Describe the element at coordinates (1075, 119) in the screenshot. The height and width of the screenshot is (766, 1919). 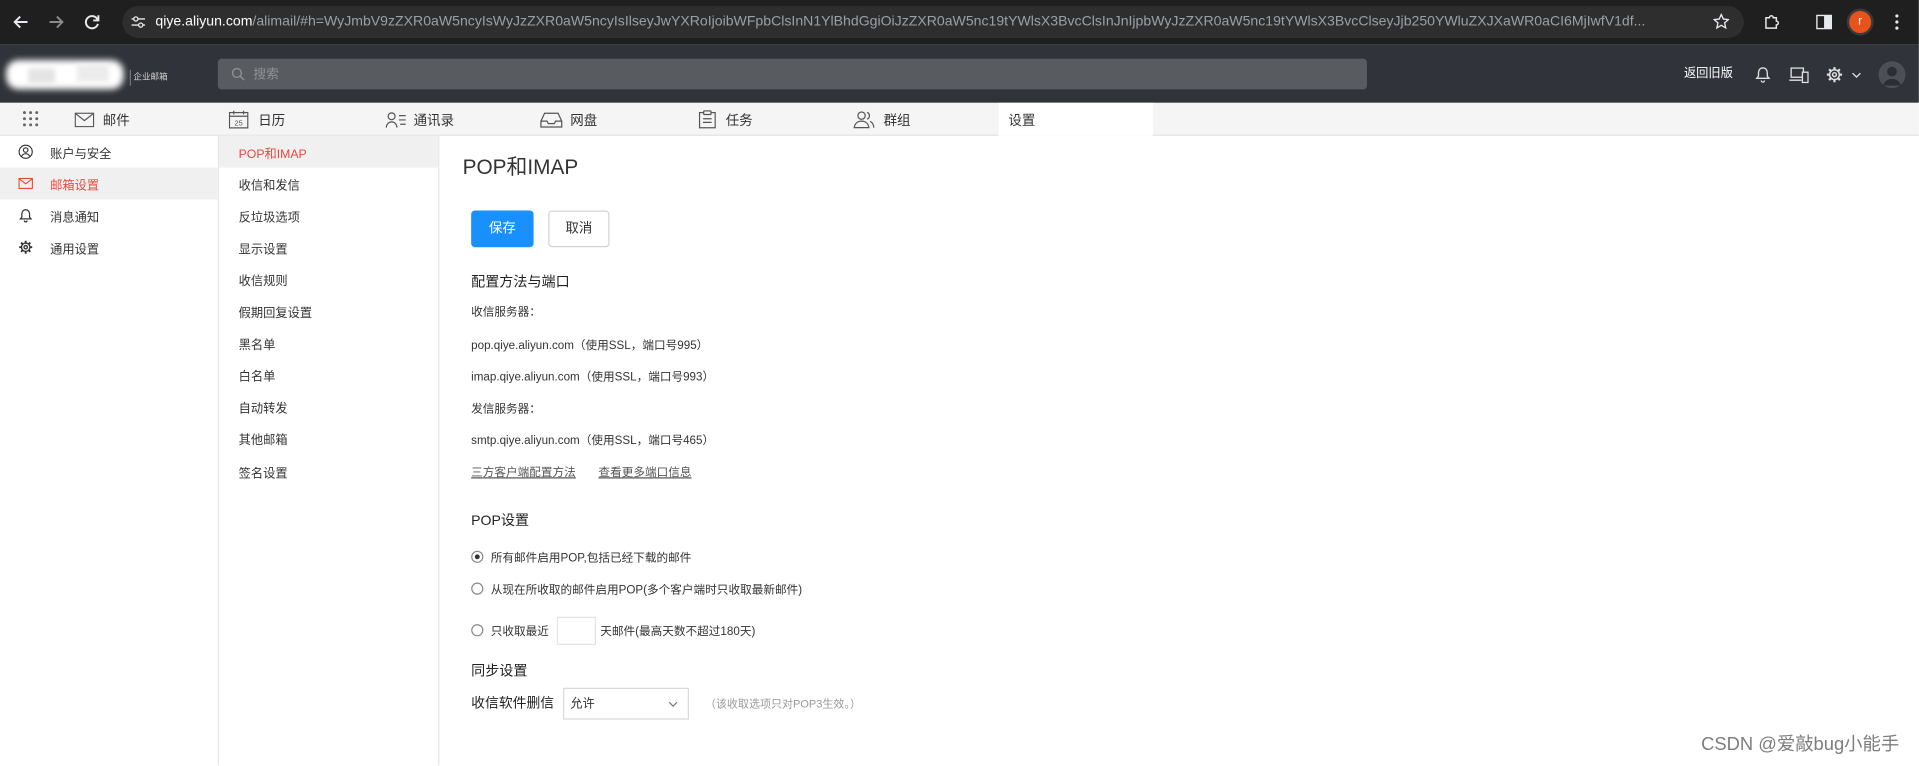
I see `tab-settings: 设置` at that location.